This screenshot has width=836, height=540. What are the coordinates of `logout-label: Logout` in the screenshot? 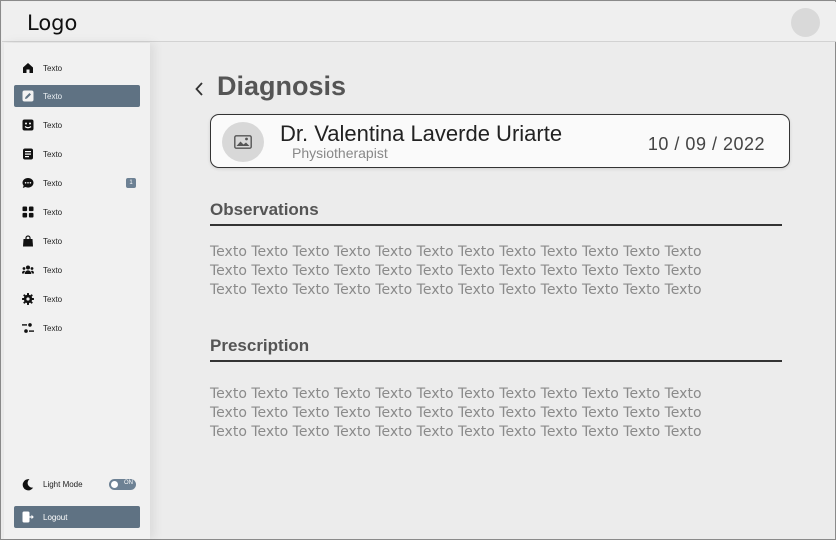 It's located at (55, 517).